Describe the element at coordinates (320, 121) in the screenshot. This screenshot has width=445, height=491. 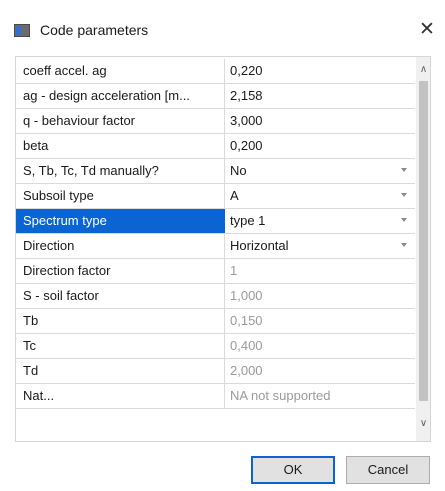
I see `parameter-value-cell: 3,000` at that location.